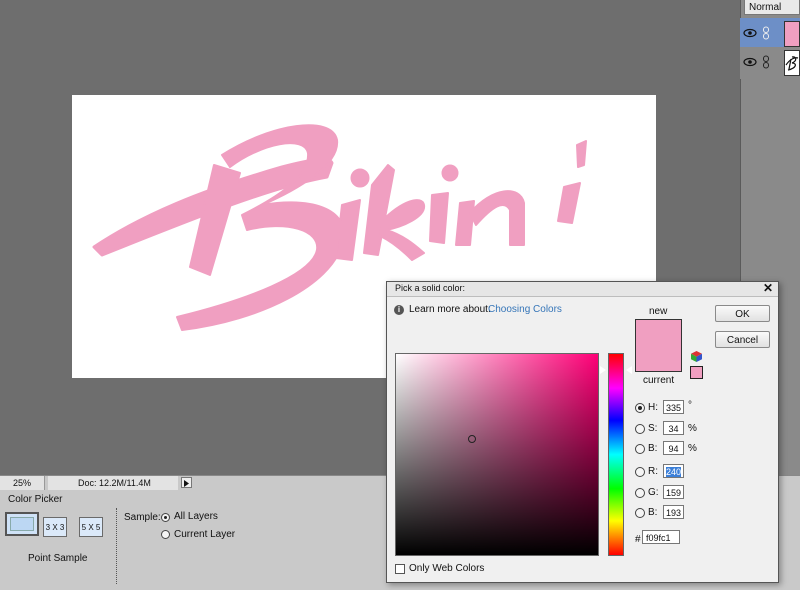 The height and width of the screenshot is (590, 800). What do you see at coordinates (772, 7) in the screenshot?
I see `blend-mode-select: Normal` at bounding box center [772, 7].